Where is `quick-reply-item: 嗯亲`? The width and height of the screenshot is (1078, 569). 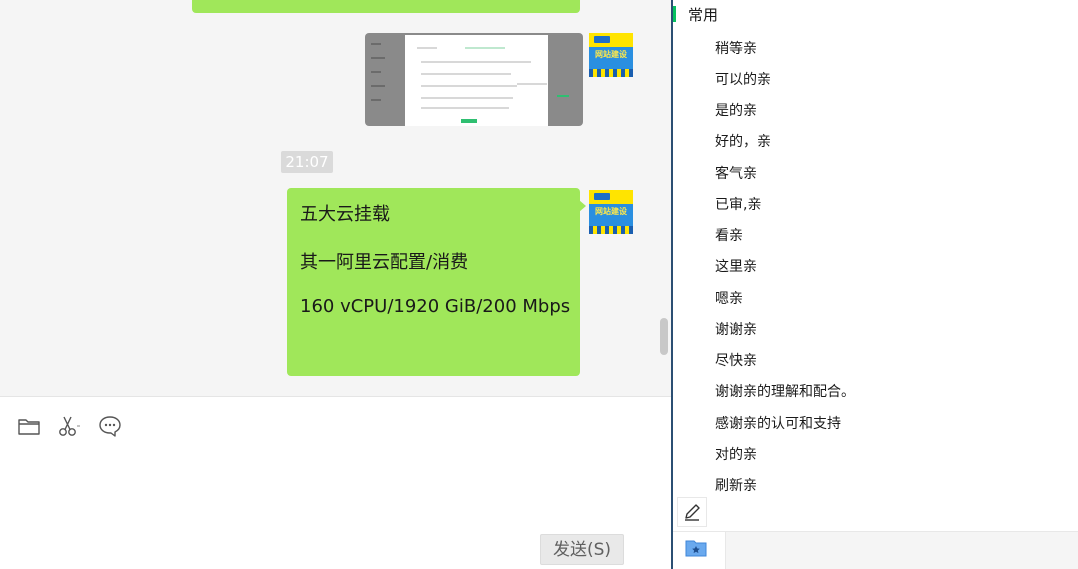 quick-reply-item: 嗯亲 is located at coordinates (729, 298).